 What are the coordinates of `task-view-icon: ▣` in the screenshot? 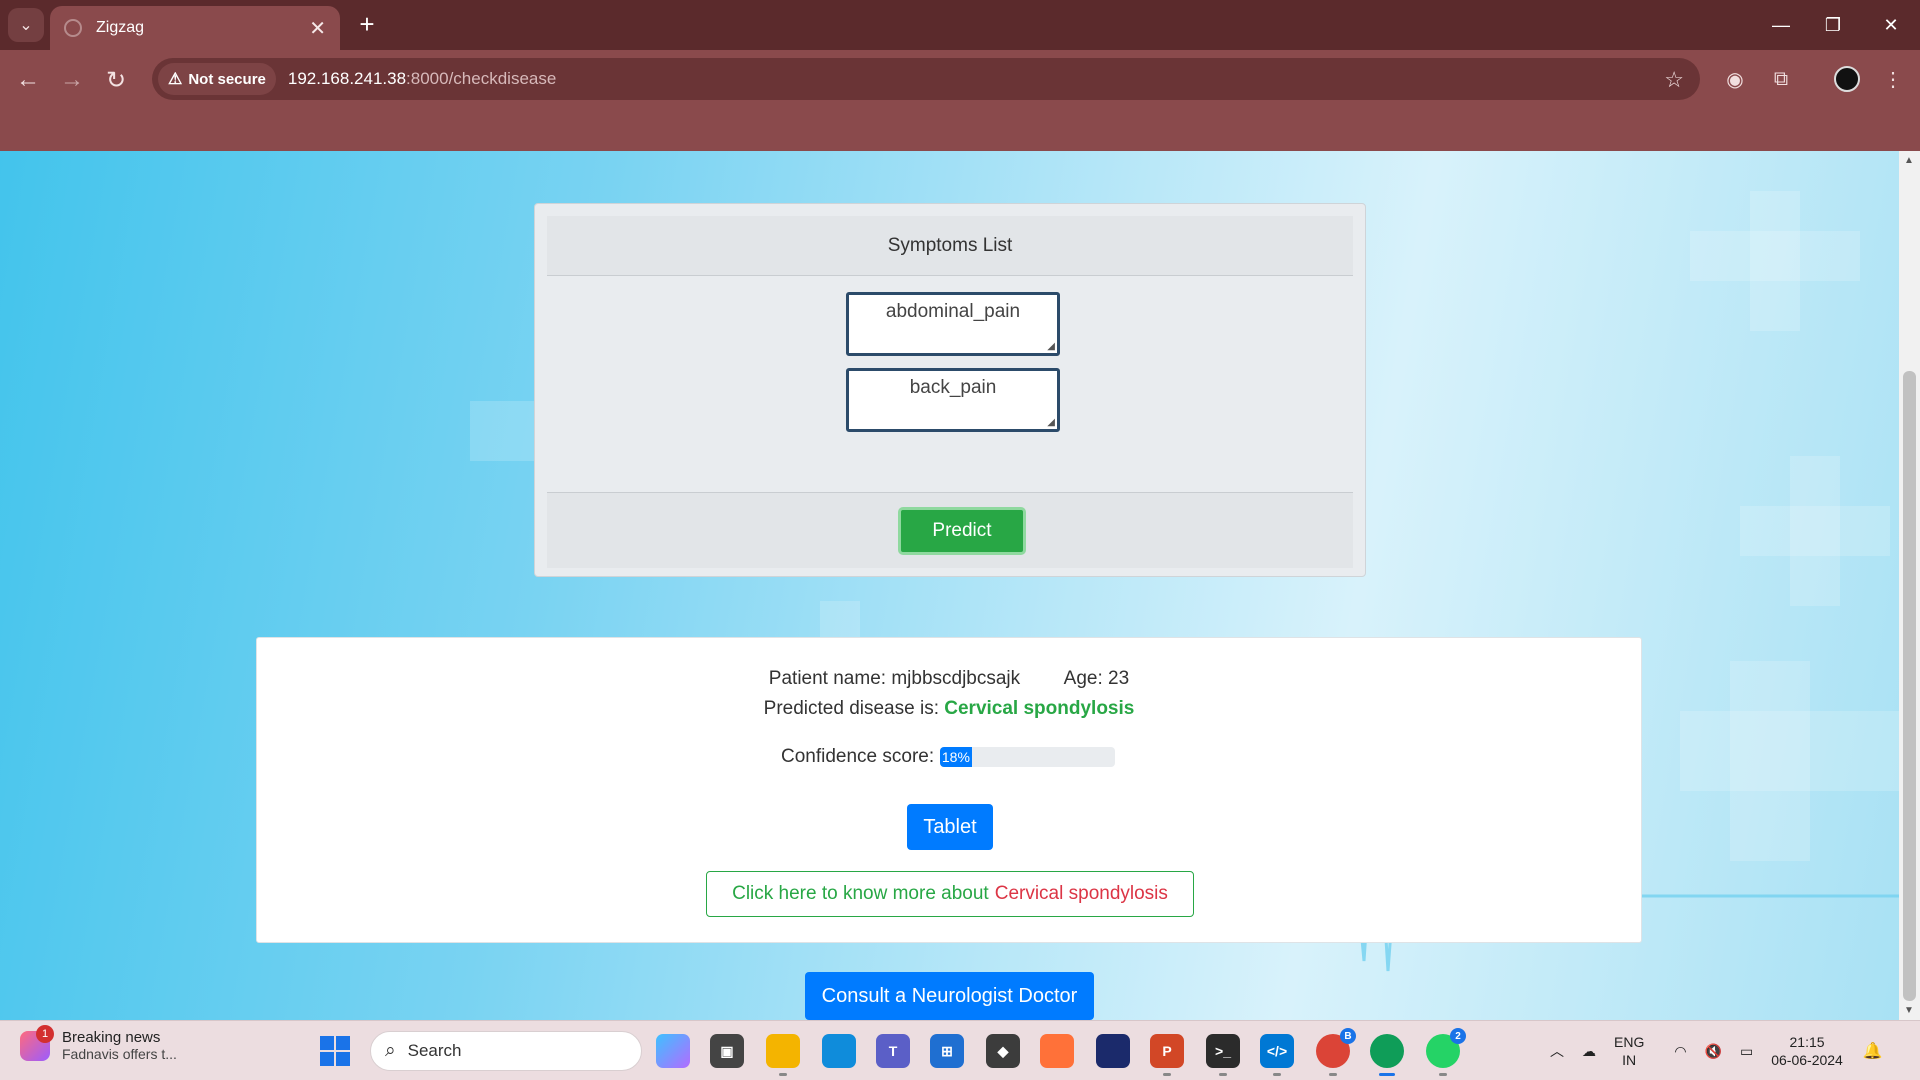 It's located at (727, 1051).